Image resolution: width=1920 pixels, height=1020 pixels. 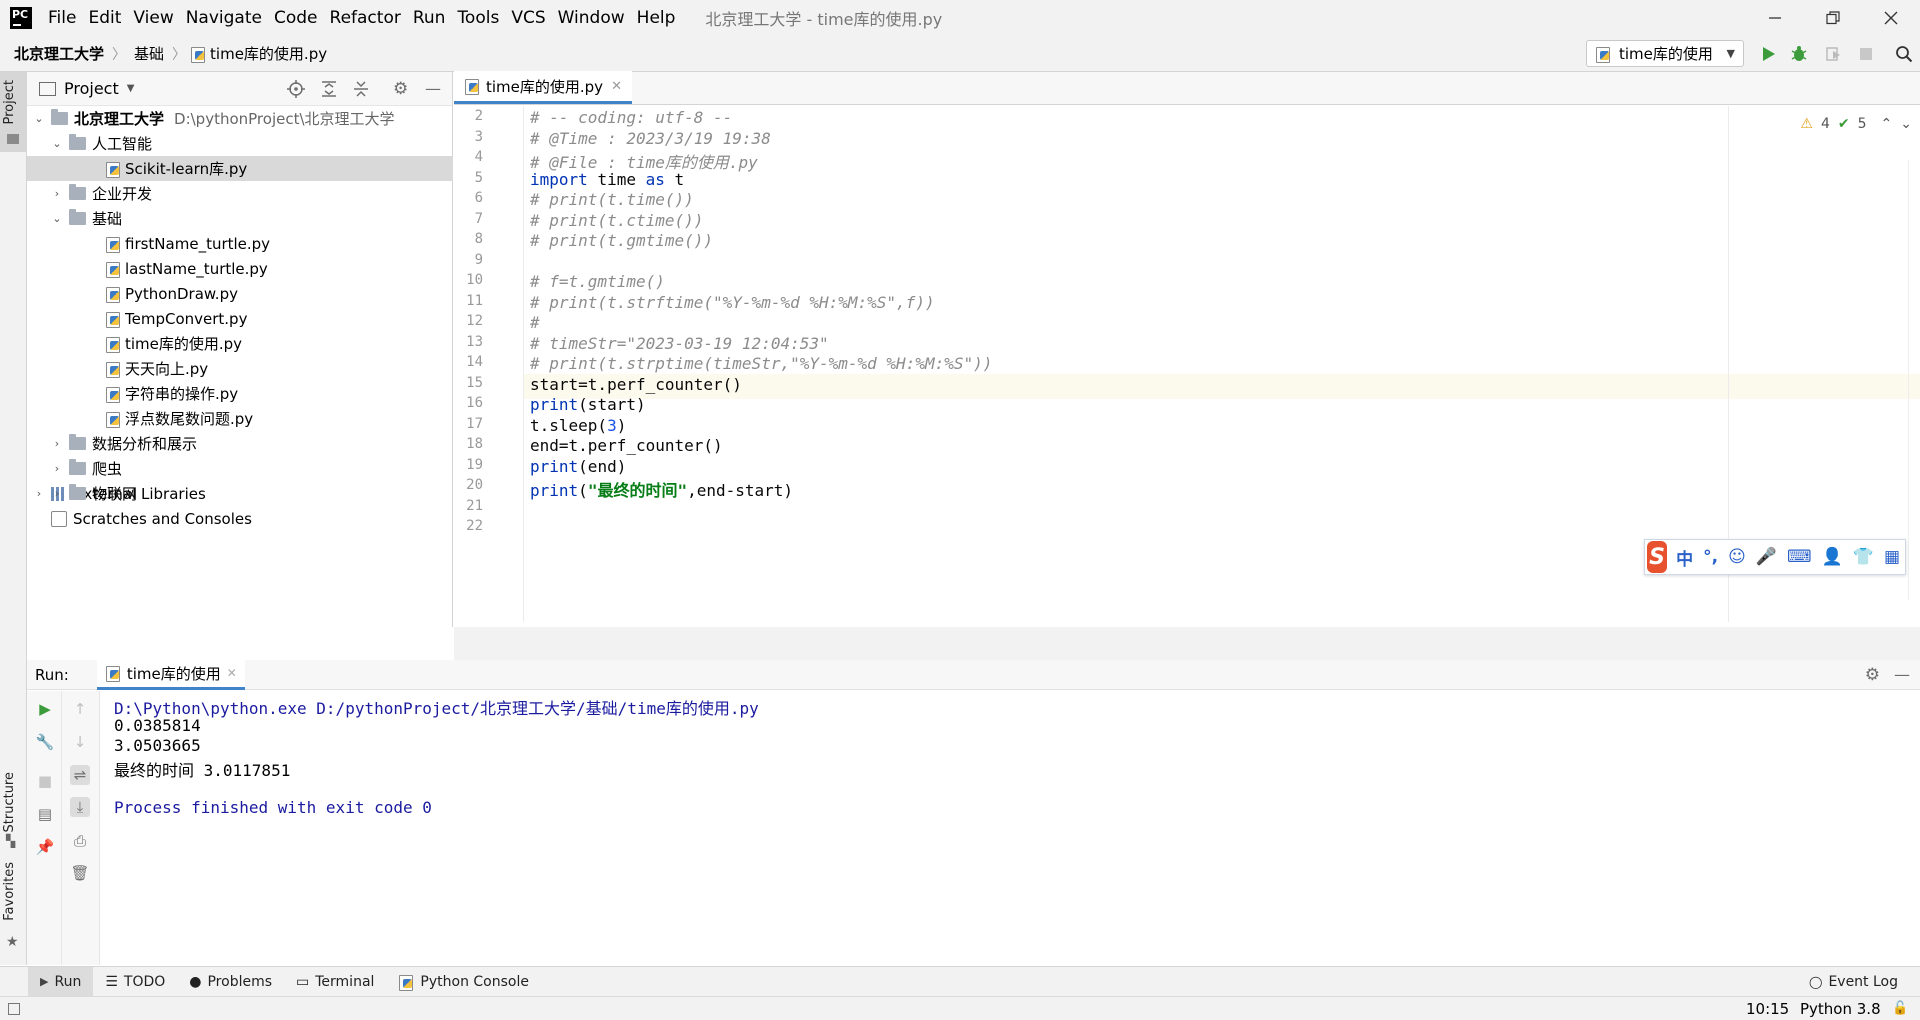 I want to click on menu-help: Help, so click(x=656, y=18).